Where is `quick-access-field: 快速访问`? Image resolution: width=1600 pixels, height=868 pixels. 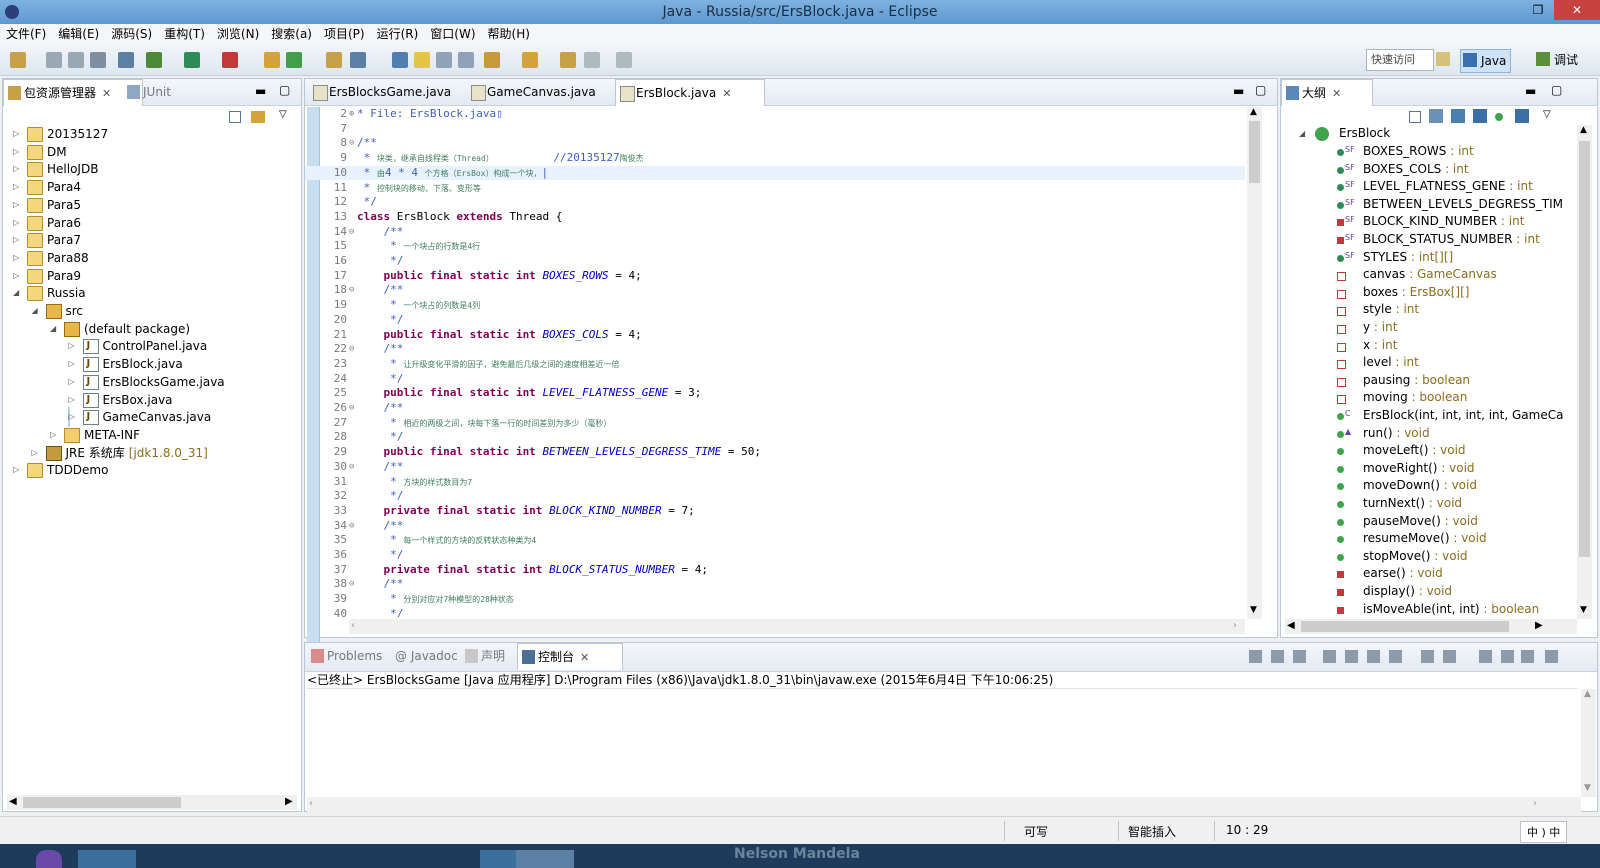 quick-access-field: 快速访问 is located at coordinates (1400, 60).